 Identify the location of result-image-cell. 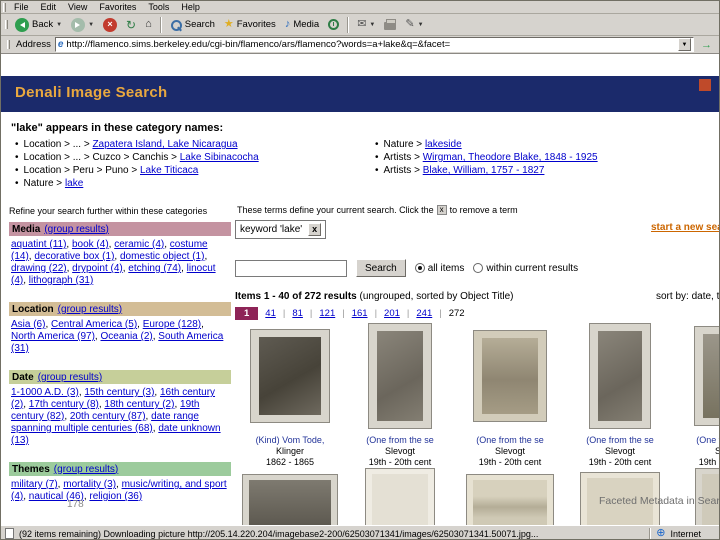
(697, 376).